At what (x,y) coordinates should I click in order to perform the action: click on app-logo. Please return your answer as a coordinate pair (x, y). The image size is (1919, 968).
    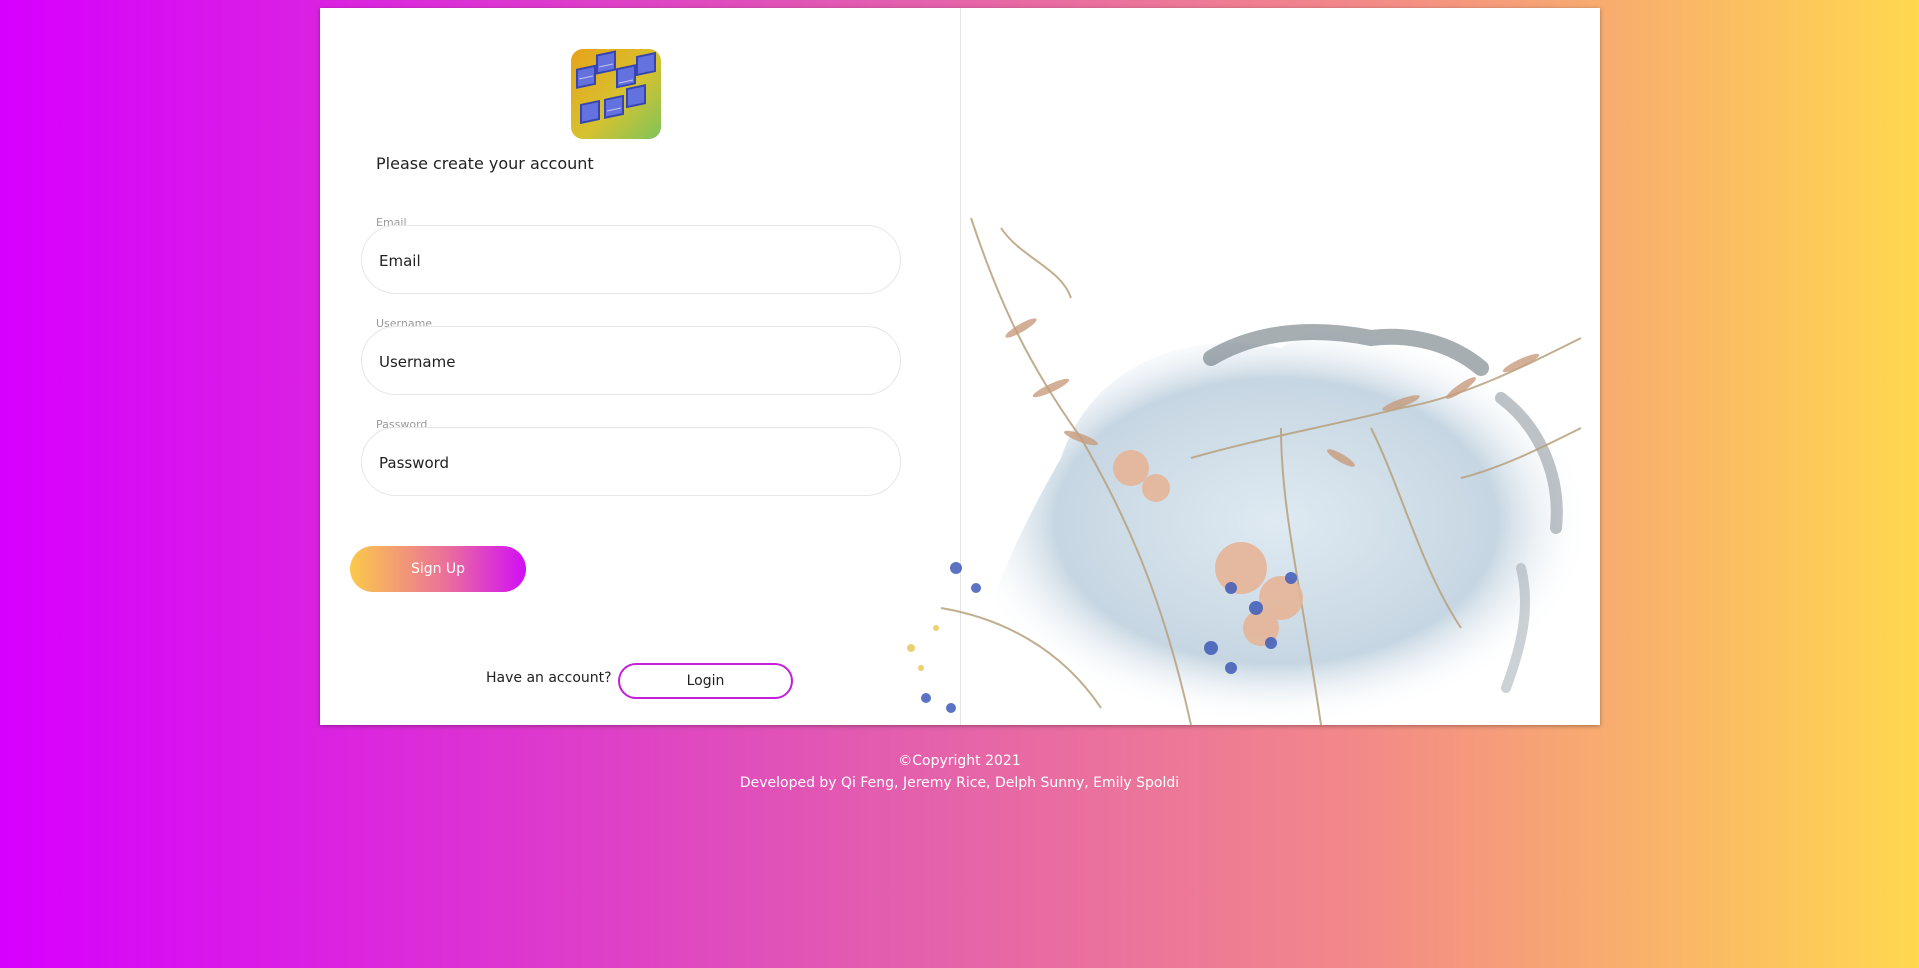
    Looking at the image, I should click on (616, 94).